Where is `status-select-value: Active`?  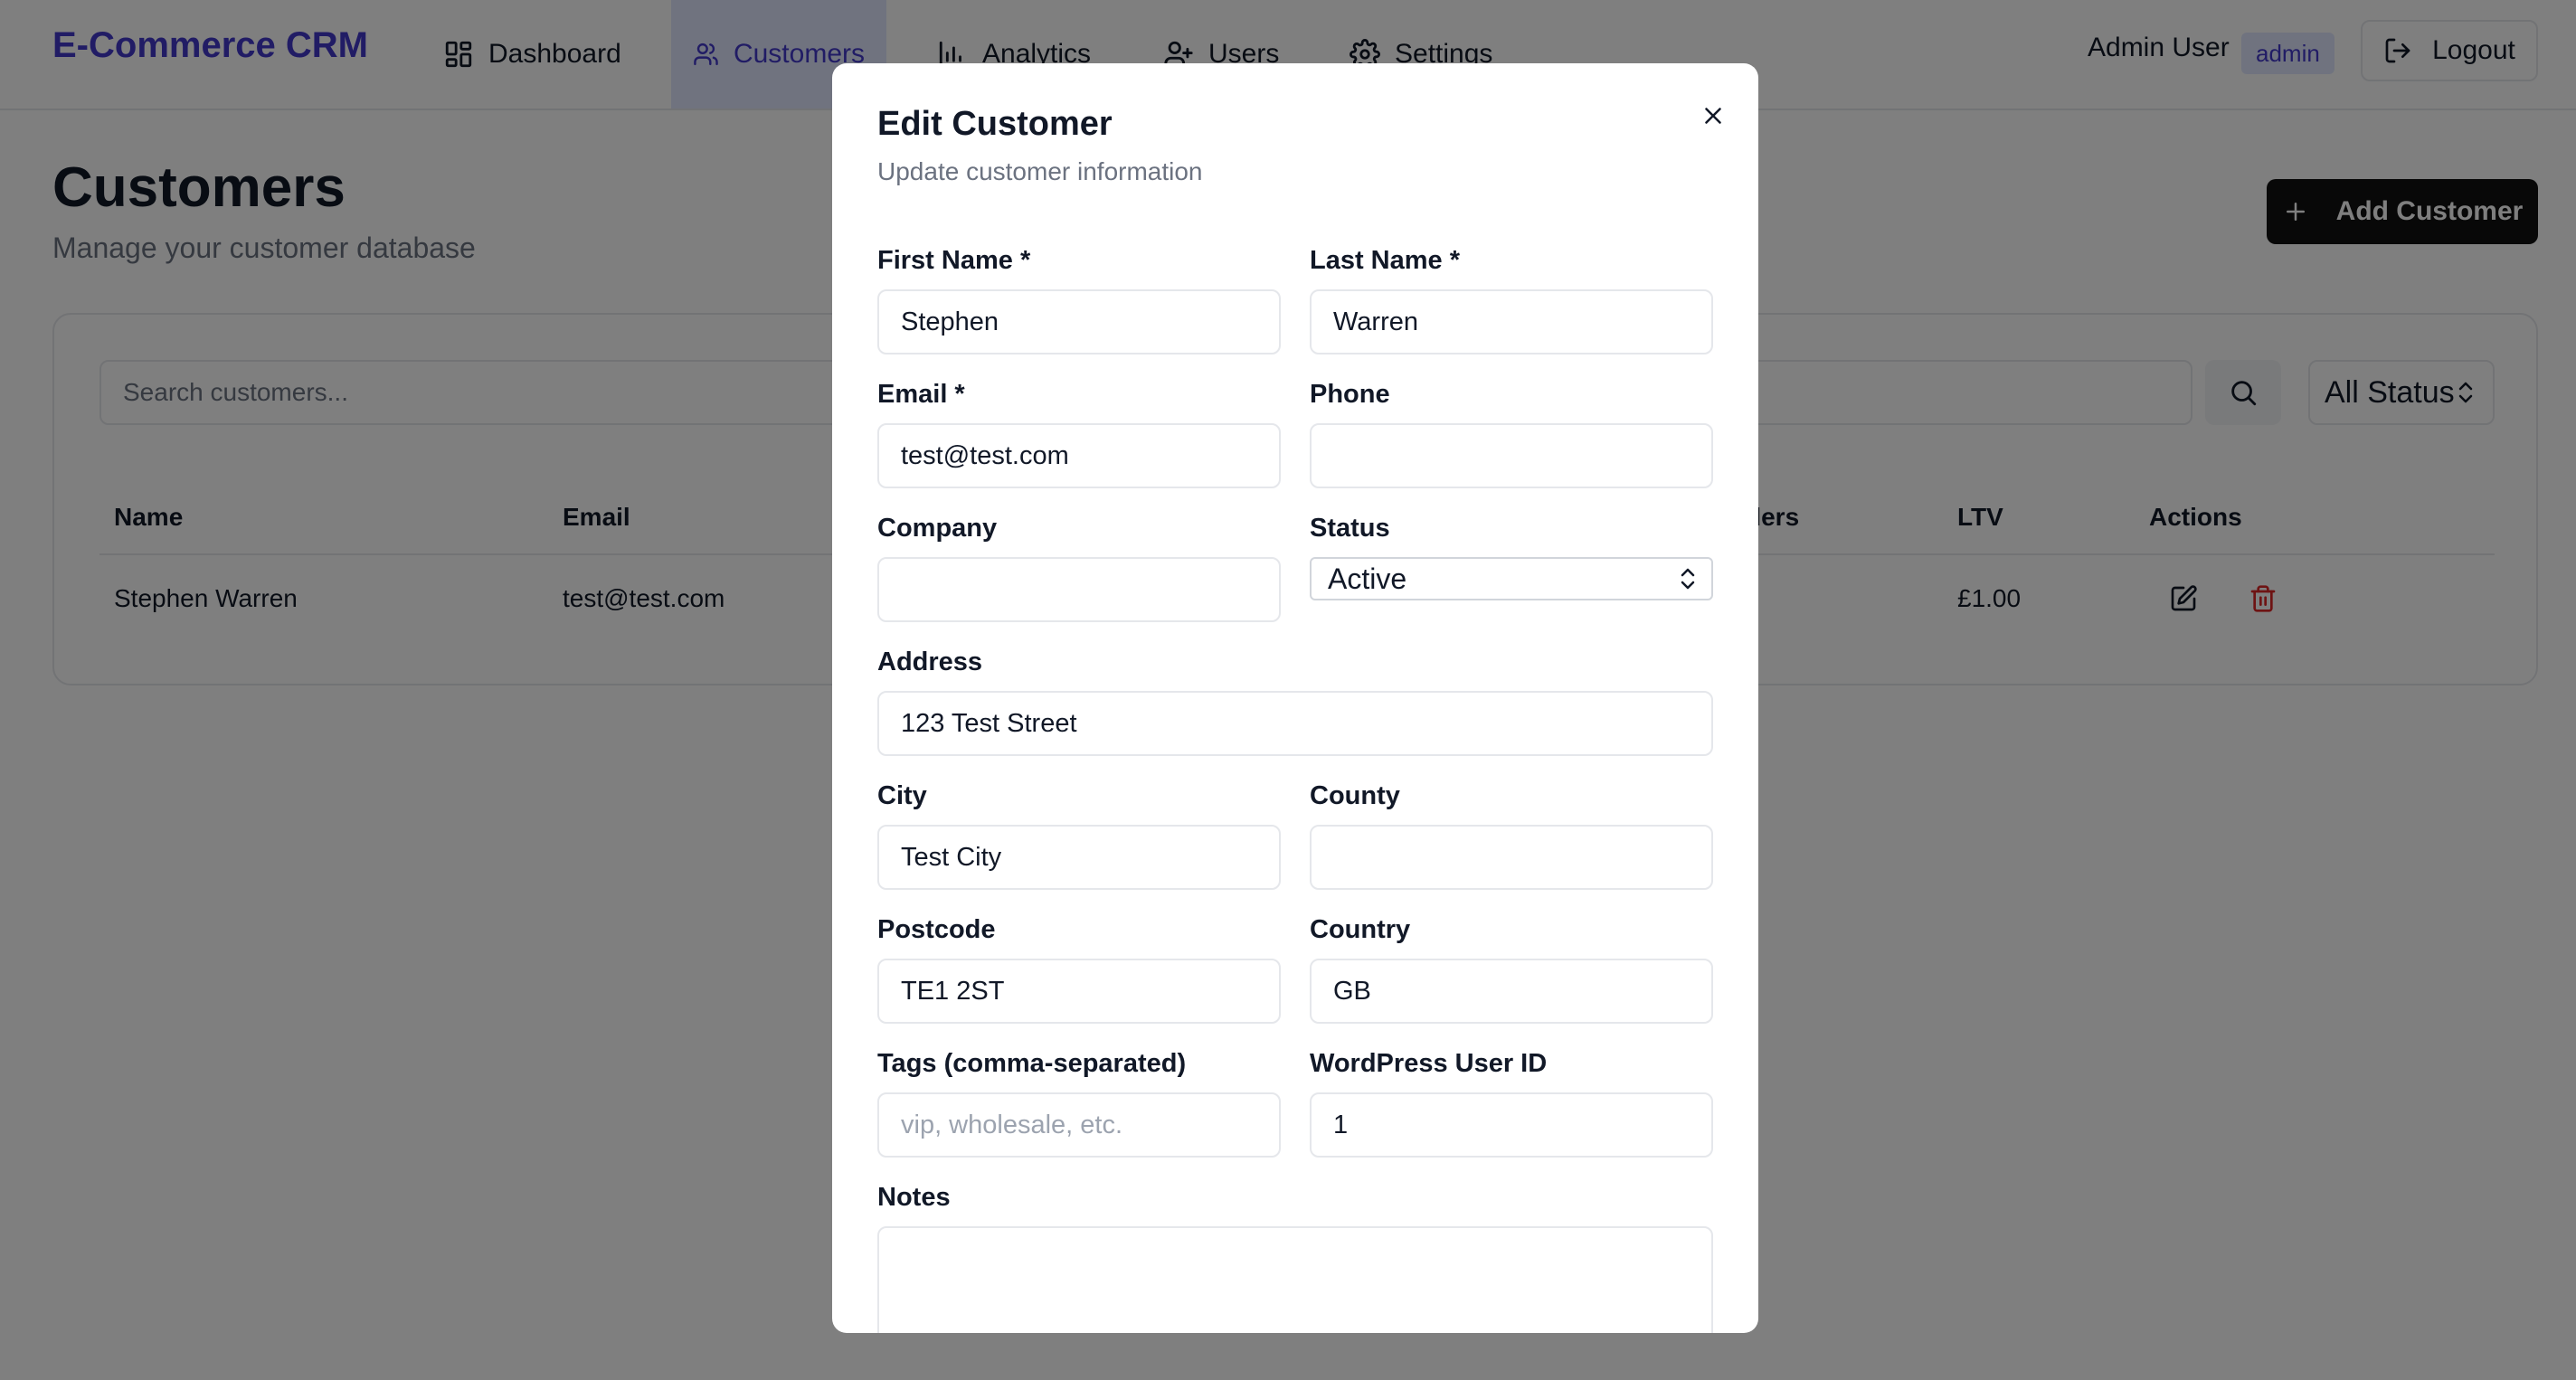 status-select-value: Active is located at coordinates (1367, 578).